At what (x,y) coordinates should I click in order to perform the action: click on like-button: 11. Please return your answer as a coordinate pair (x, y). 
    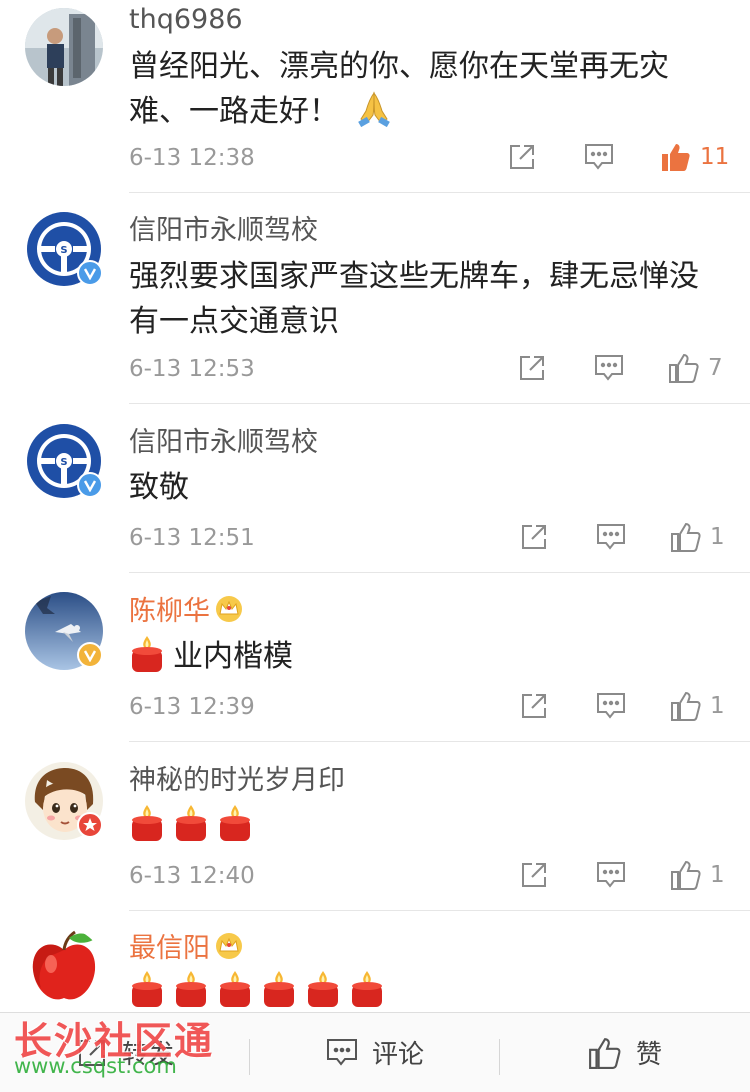
    Looking at the image, I should click on (694, 157).